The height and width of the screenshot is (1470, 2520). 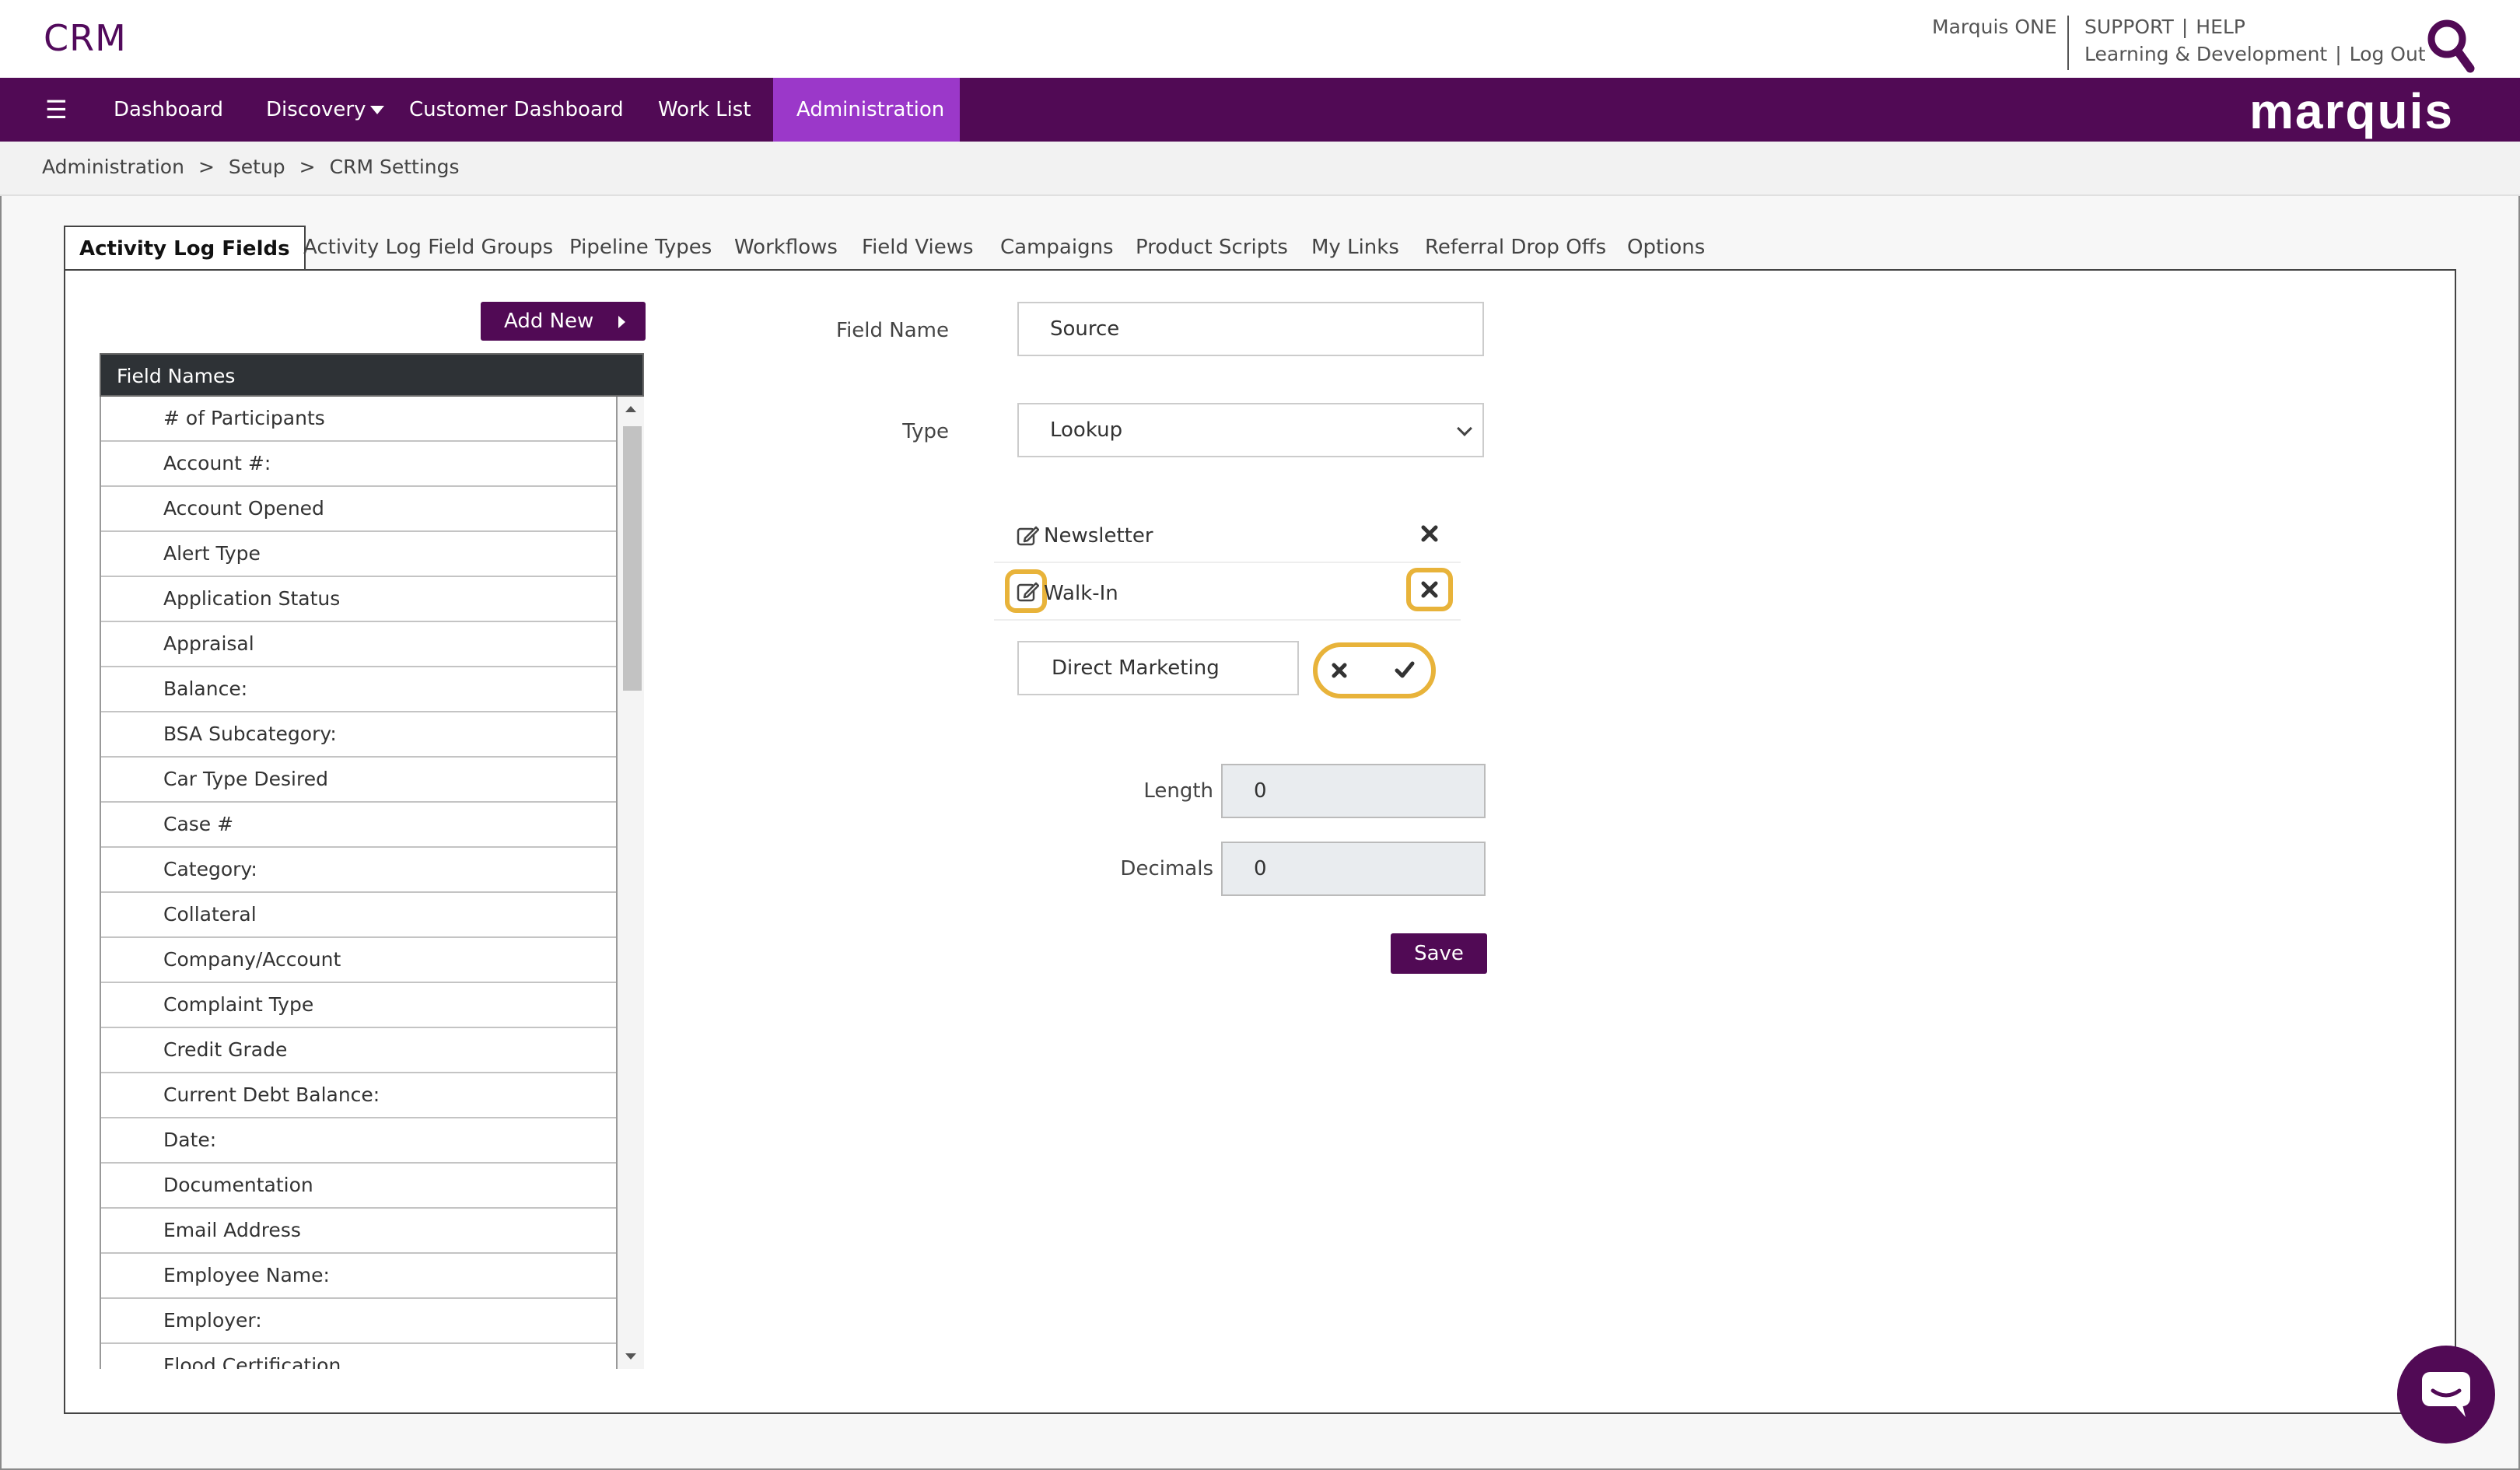 I want to click on nav-administration-label: Administration, so click(x=871, y=110).